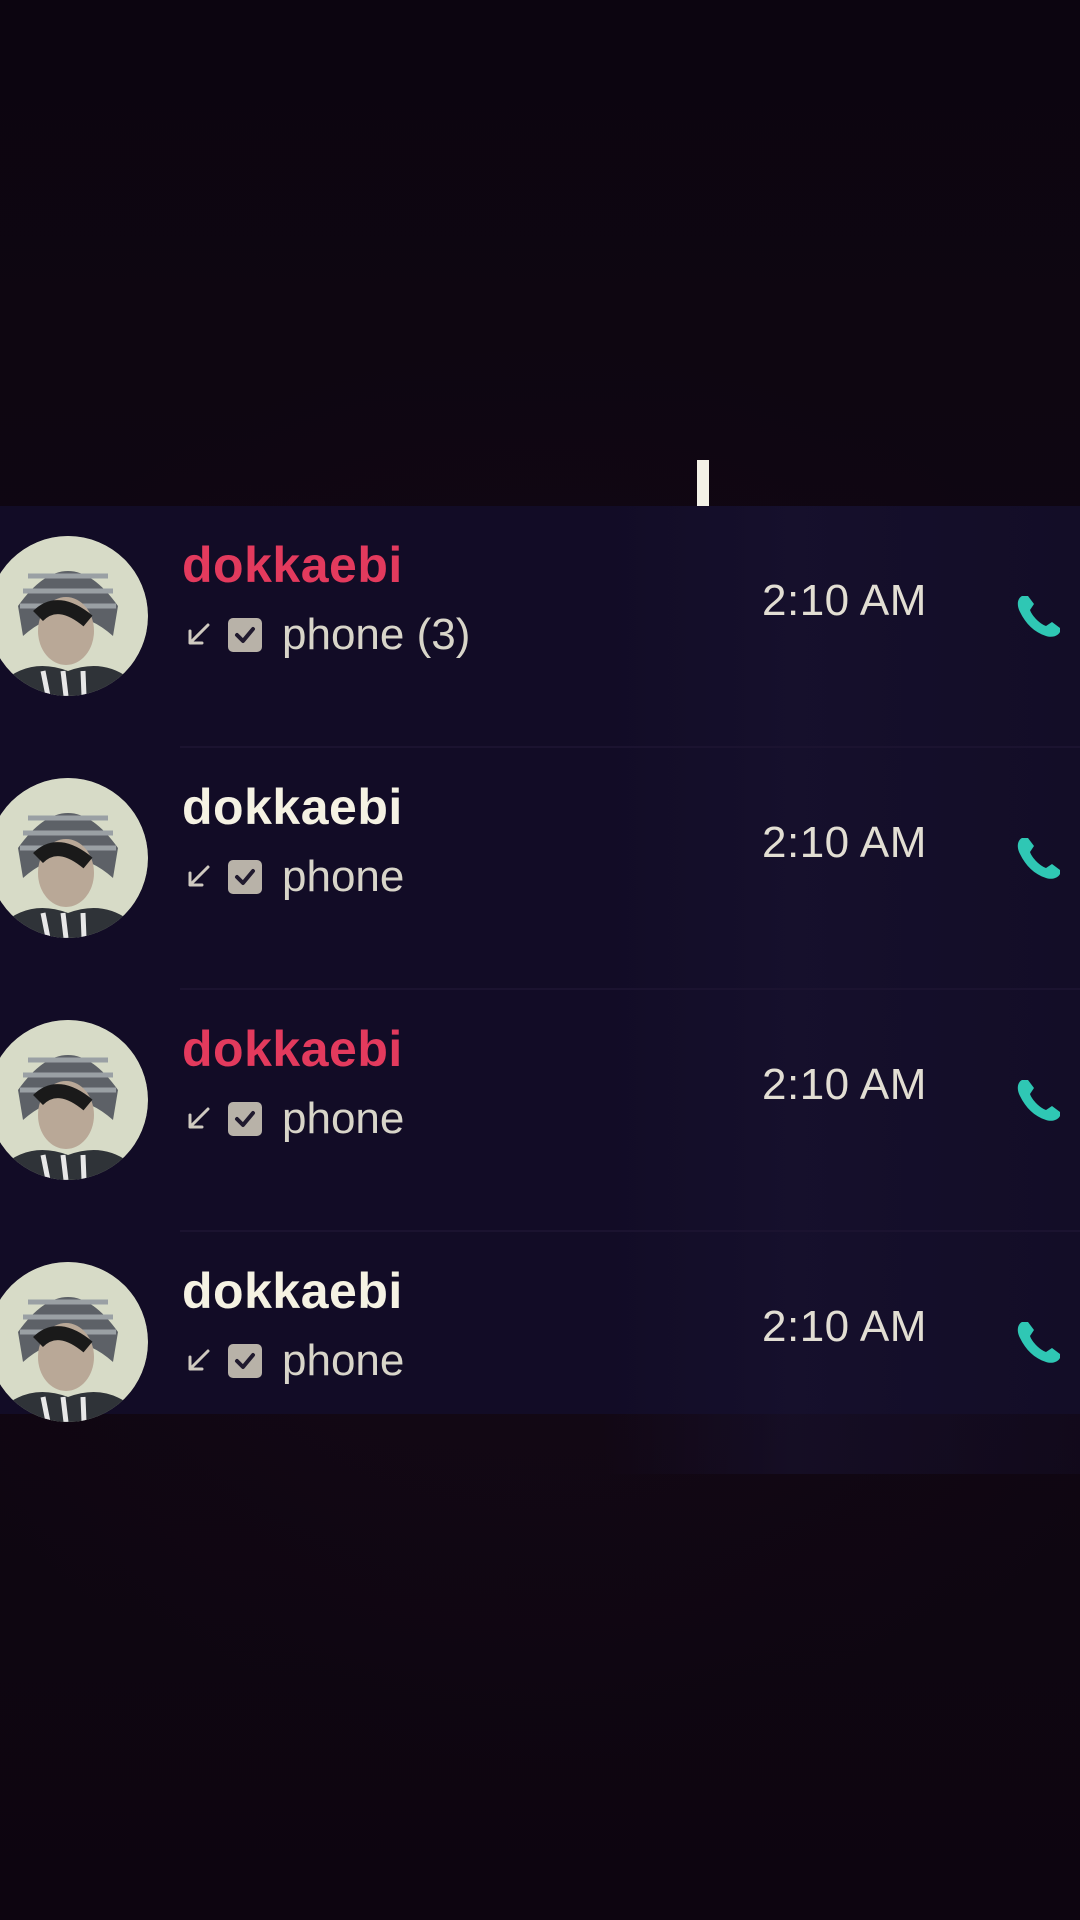 Image resolution: width=1080 pixels, height=1920 pixels. Describe the element at coordinates (540, 627) in the screenshot. I see `call-log-entry: dokkaebi phone (3) 2:10 AM` at that location.